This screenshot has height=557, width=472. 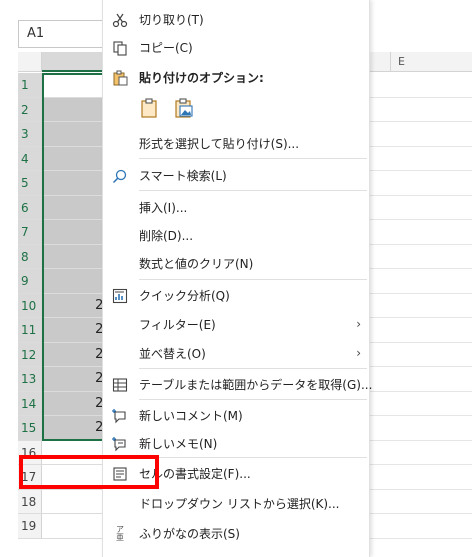 What do you see at coordinates (30, 379) in the screenshot?
I see `row-number: 13` at bounding box center [30, 379].